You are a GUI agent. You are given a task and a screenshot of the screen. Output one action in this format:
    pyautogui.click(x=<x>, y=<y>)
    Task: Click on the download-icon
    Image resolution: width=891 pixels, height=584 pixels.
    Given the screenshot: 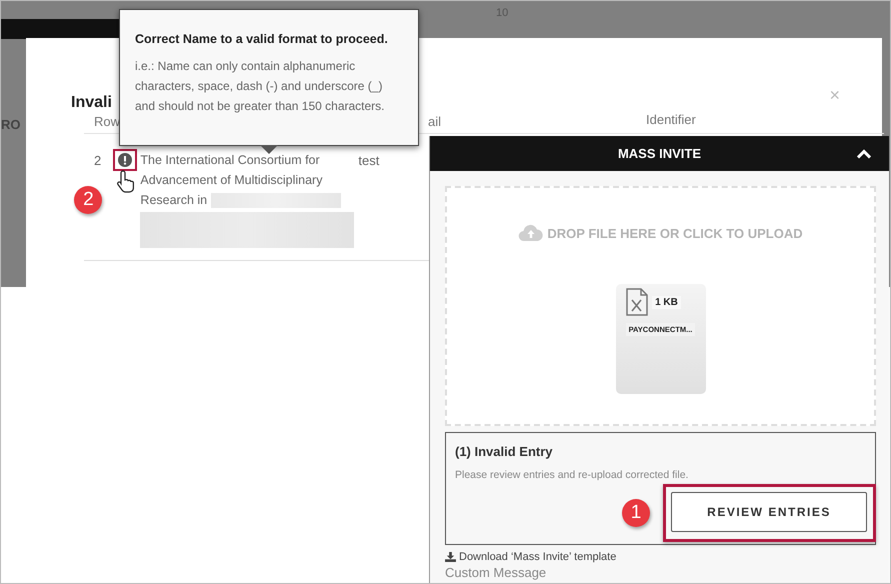 What is the action you would take?
    pyautogui.click(x=450, y=557)
    